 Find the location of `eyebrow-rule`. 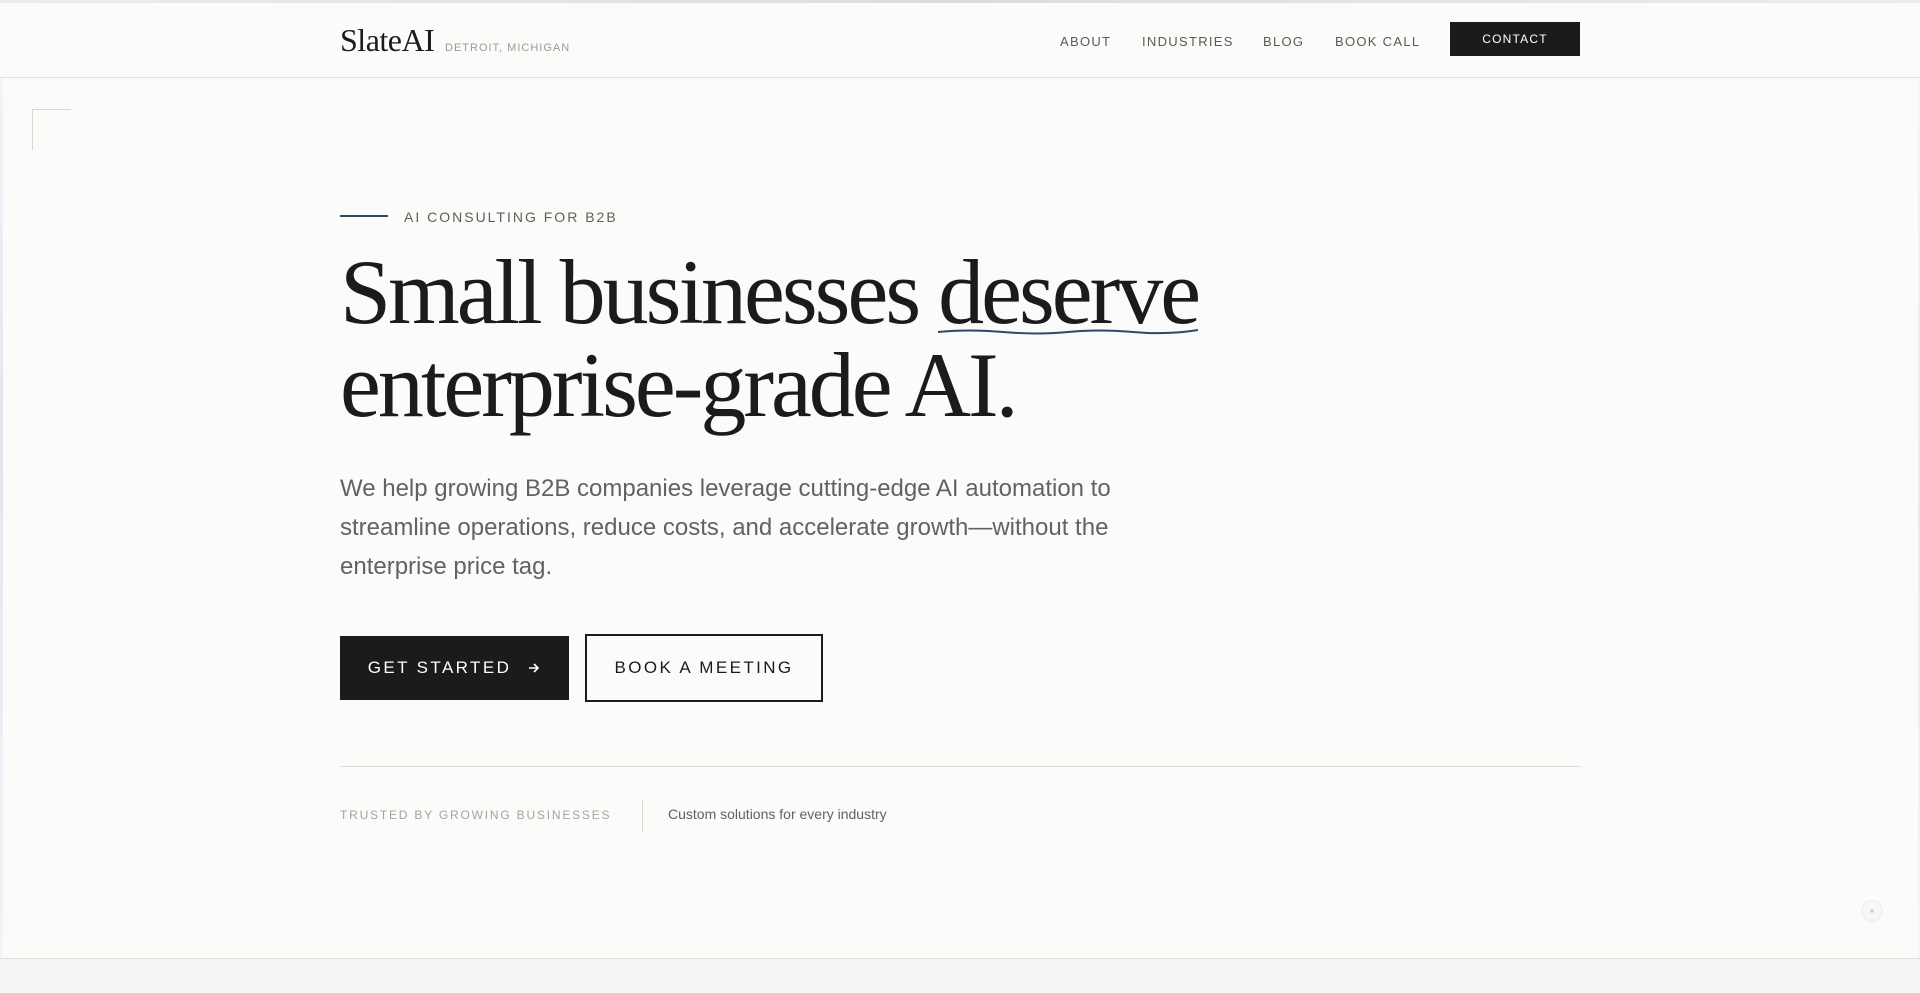

eyebrow-rule is located at coordinates (364, 216).